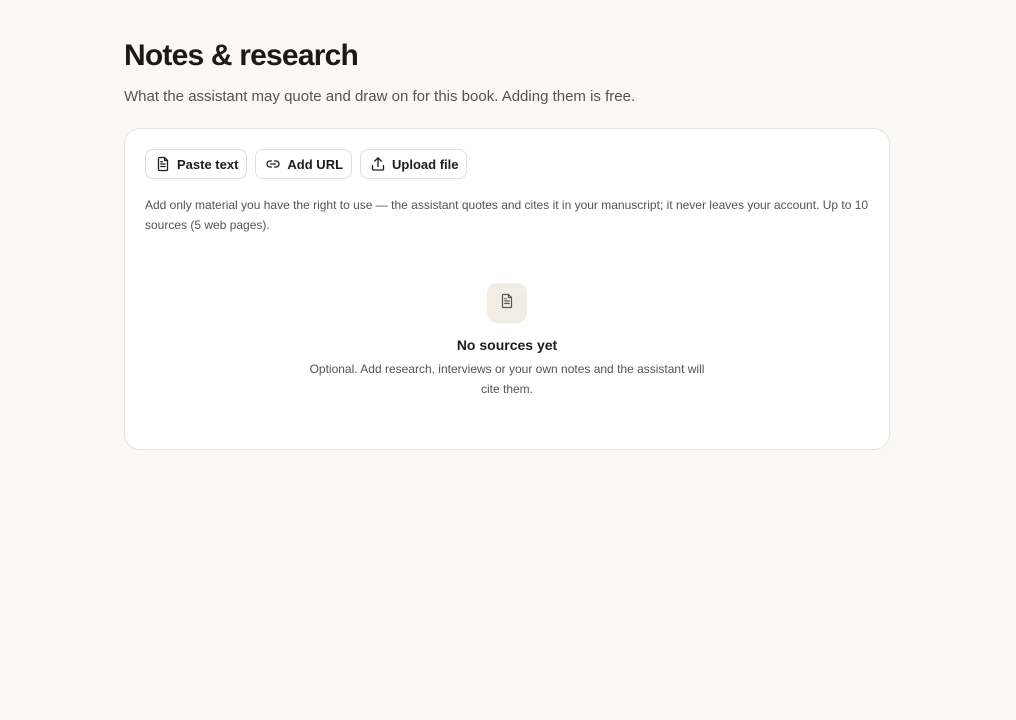 The image size is (1016, 720). I want to click on paste-text-button: Paste text, so click(196, 164).